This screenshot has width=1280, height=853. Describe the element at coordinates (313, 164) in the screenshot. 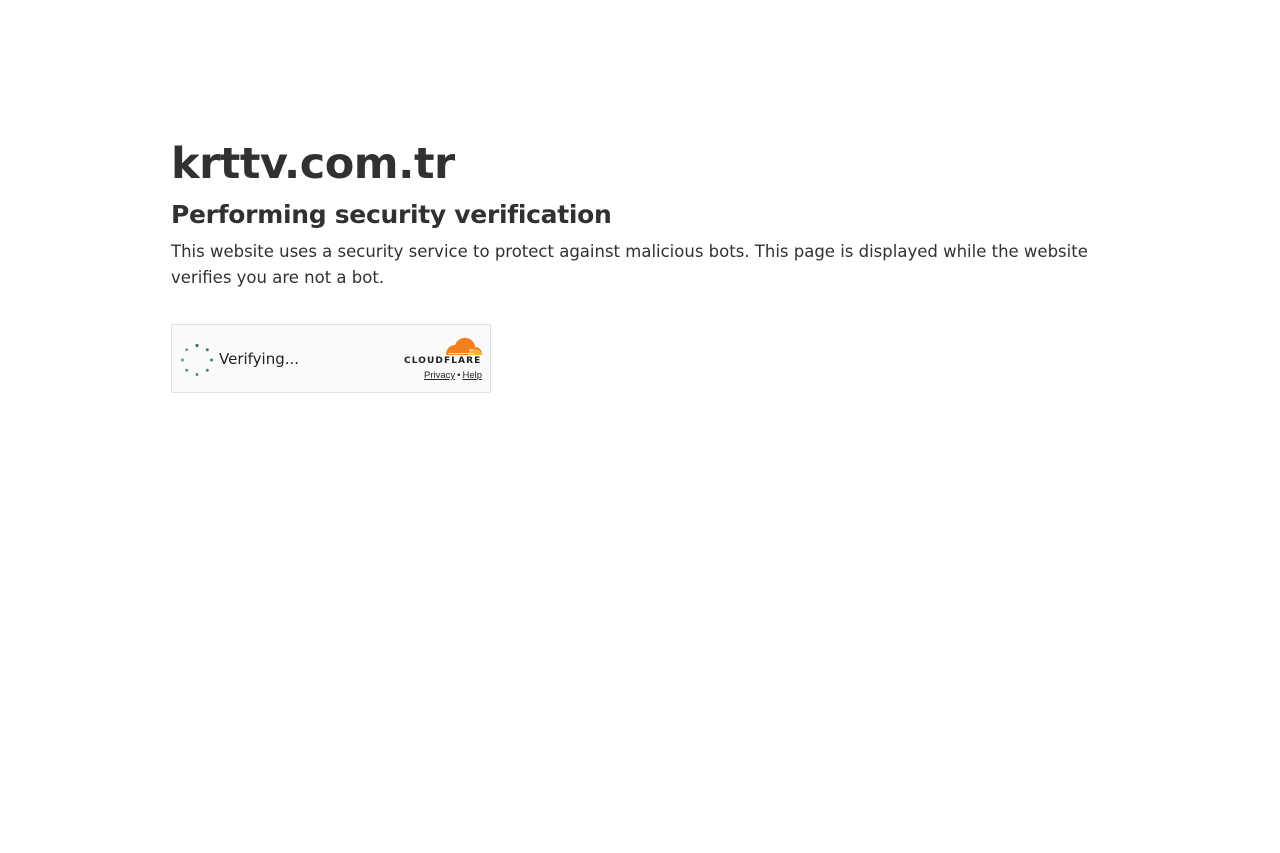

I see `site-title: krttv.com.tr` at that location.